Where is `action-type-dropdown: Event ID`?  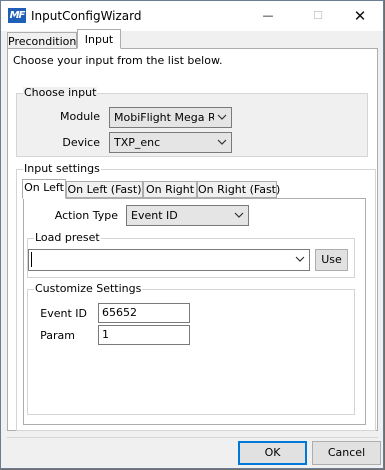 action-type-dropdown: Event ID is located at coordinates (187, 215).